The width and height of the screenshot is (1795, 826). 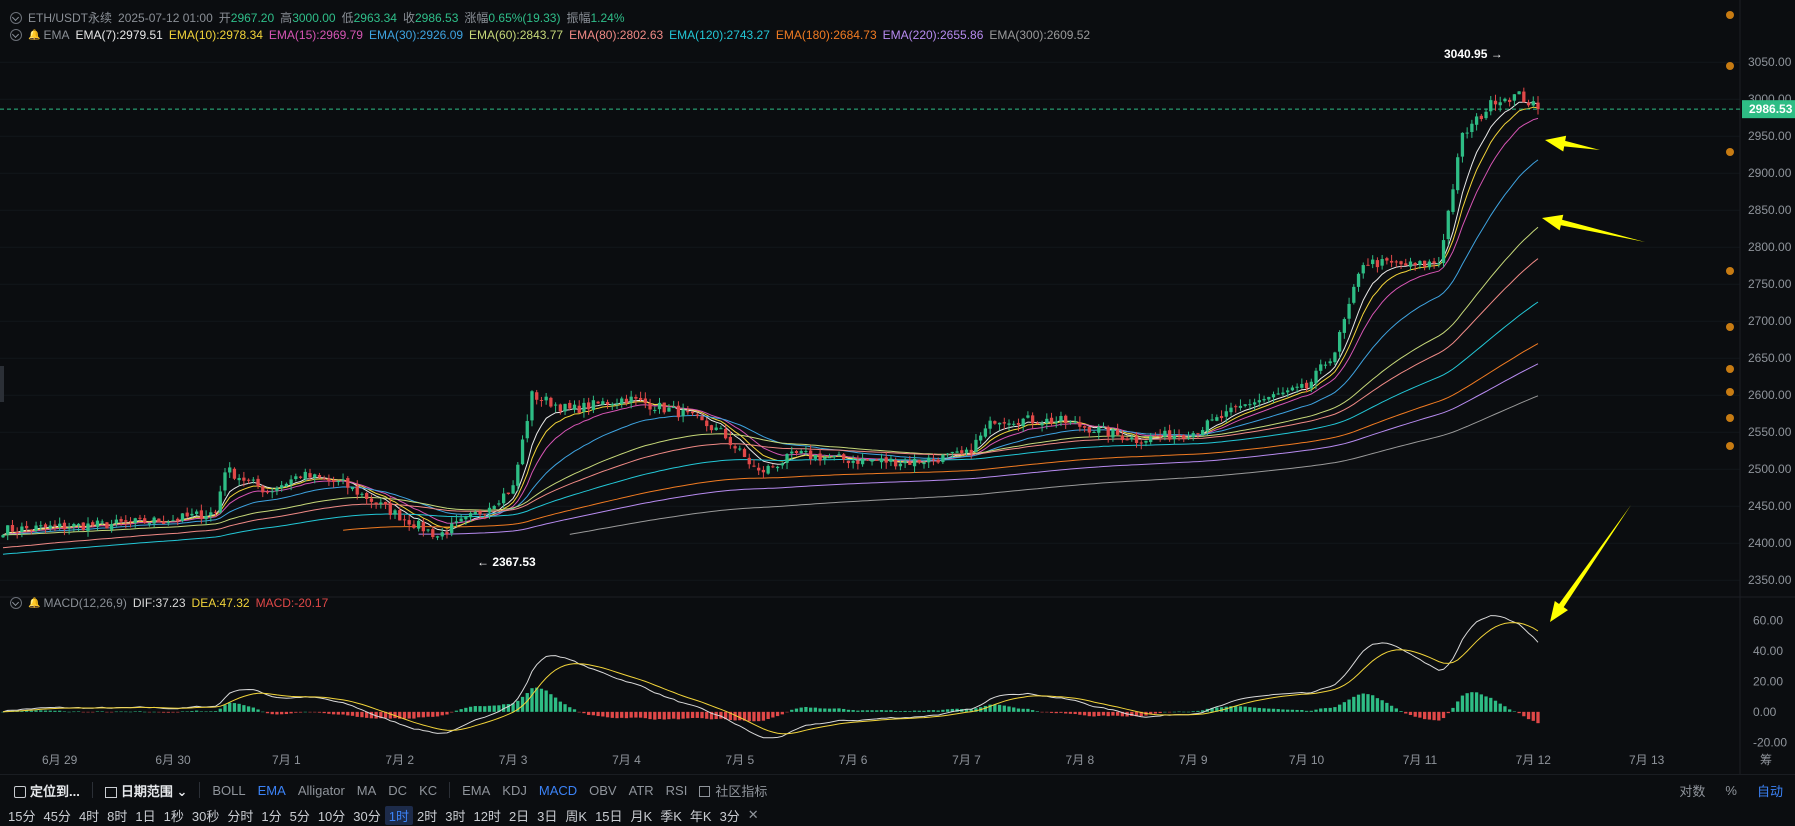 What do you see at coordinates (117, 815) in the screenshot?
I see `timeframe-option: 8时` at bounding box center [117, 815].